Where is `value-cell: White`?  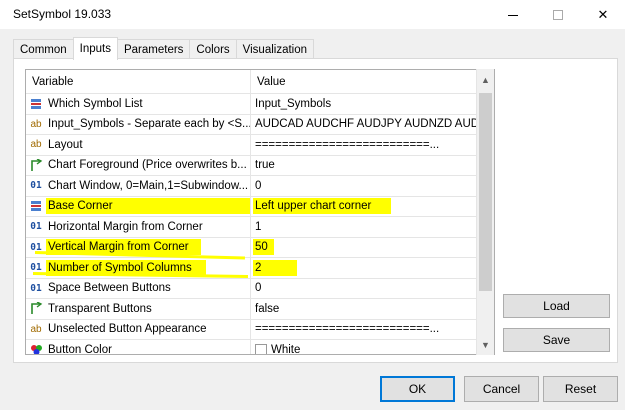
value-cell: White is located at coordinates (364, 347).